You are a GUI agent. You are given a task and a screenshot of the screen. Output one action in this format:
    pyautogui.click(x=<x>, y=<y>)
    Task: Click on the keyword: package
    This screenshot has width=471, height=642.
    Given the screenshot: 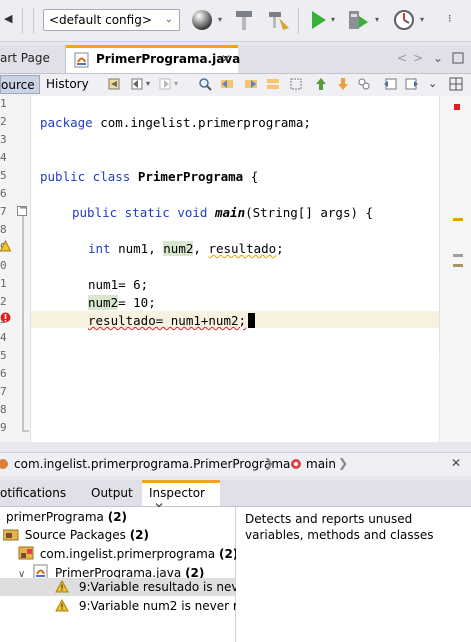 What is the action you would take?
    pyautogui.click(x=66, y=122)
    